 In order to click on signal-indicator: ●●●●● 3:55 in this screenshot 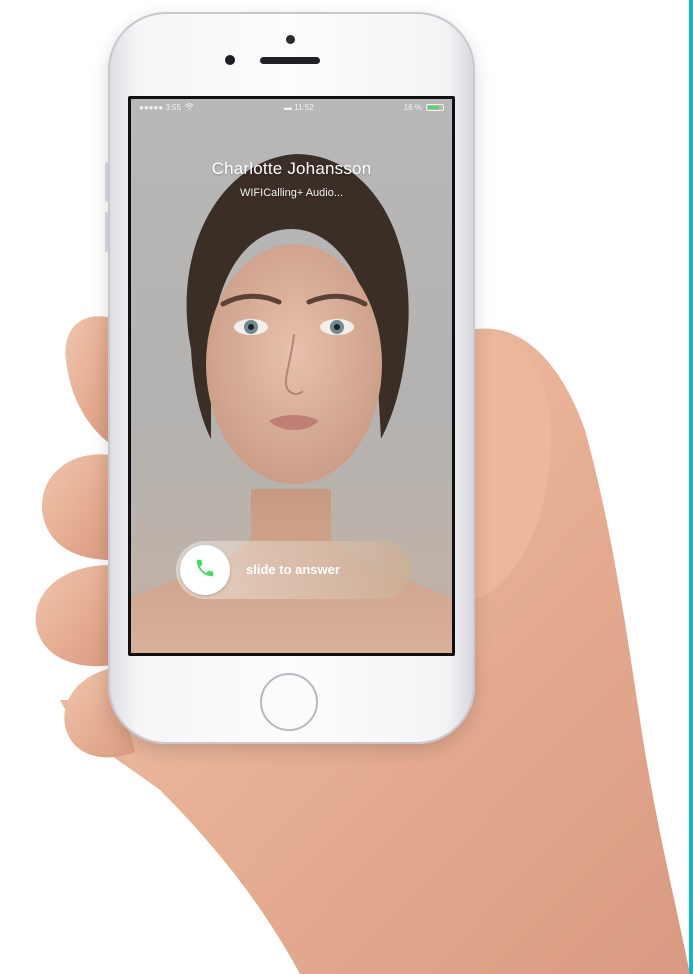, I will do `click(166, 107)`.